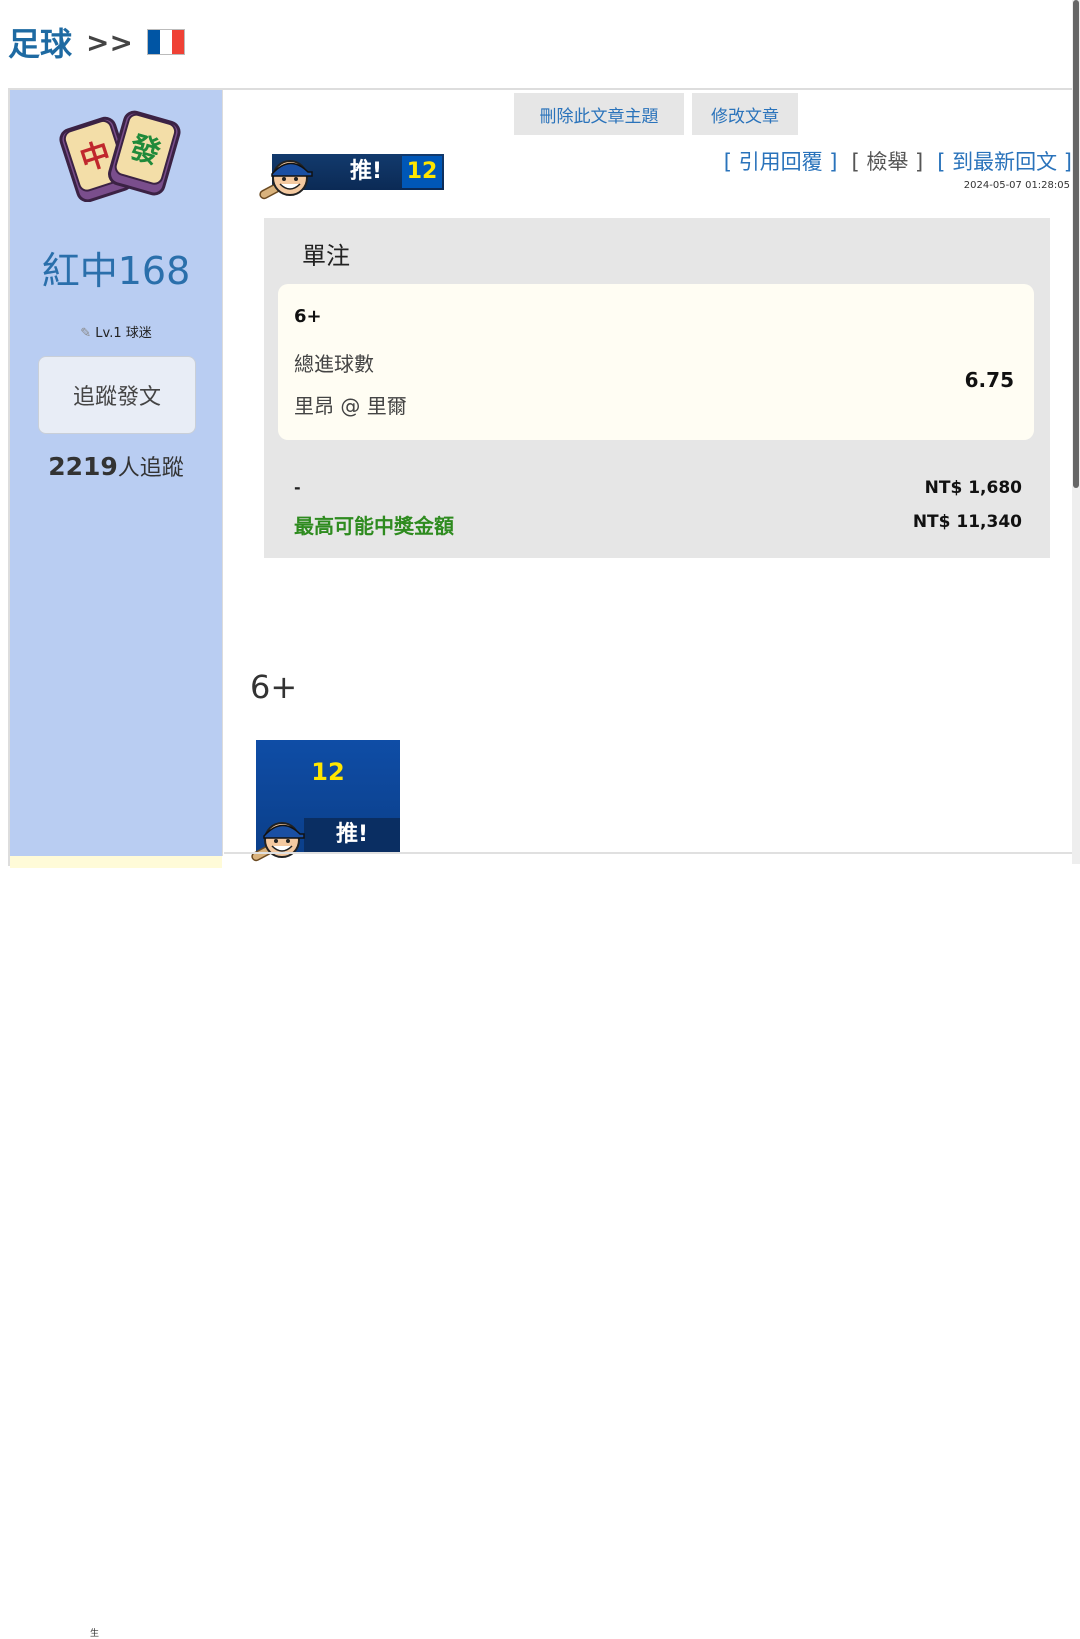 This screenshot has width=1080, height=1639. What do you see at coordinates (117, 395) in the screenshot?
I see `follow-posts-button: 追蹤發文` at bounding box center [117, 395].